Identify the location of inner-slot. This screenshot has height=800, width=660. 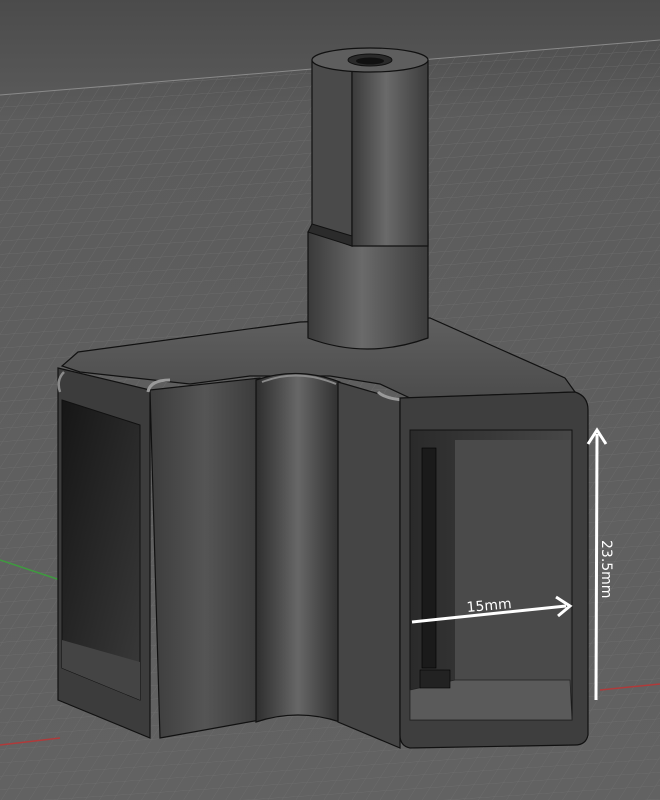
(429, 558).